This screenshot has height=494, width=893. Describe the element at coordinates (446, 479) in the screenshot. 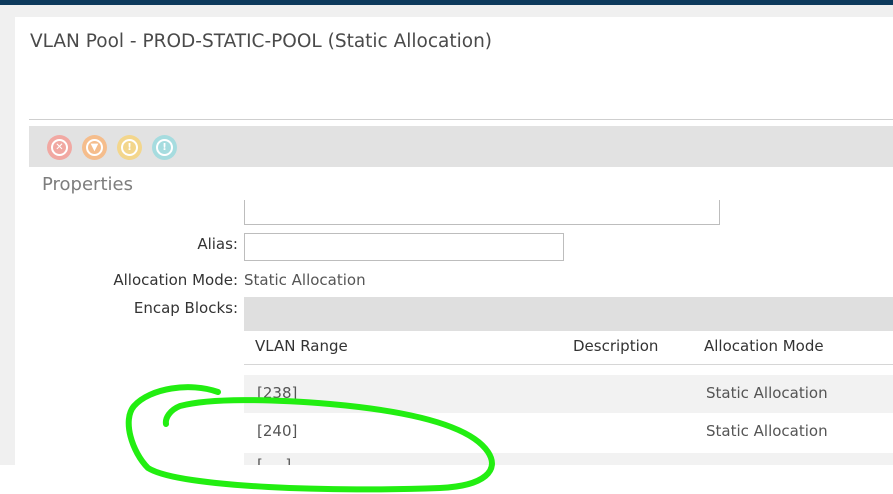

I see `bottom-area` at that location.